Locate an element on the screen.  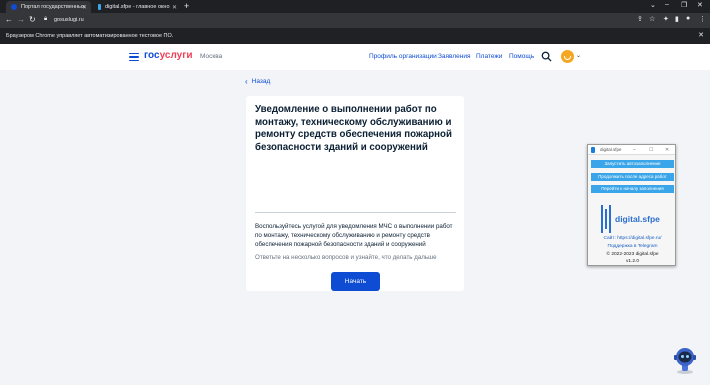
continue-after-address-button: Продолжить после адреса работ is located at coordinates (632, 177).